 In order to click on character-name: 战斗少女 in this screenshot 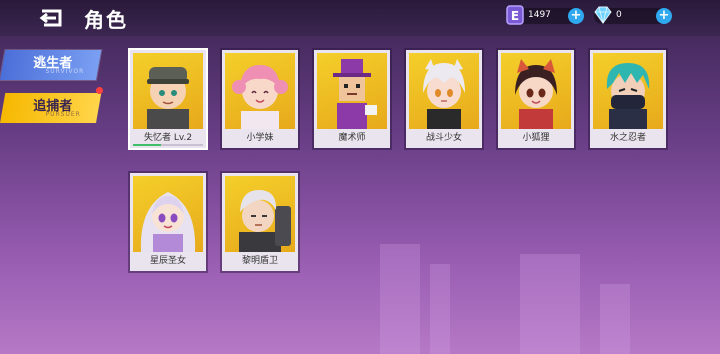, I will do `click(443, 138)`.